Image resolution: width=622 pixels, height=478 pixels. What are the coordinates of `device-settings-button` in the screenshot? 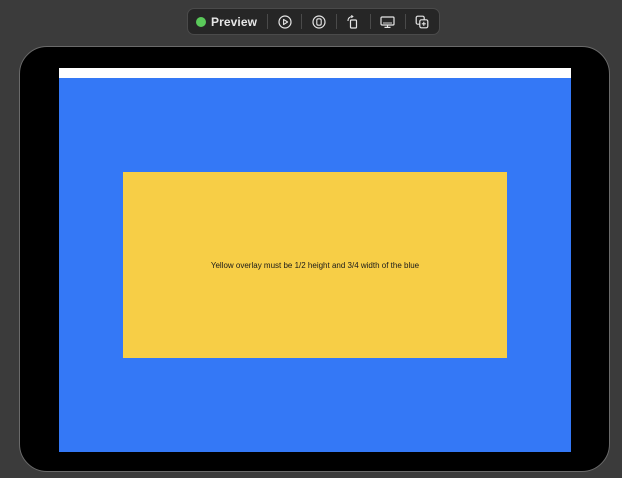 It's located at (387, 21).